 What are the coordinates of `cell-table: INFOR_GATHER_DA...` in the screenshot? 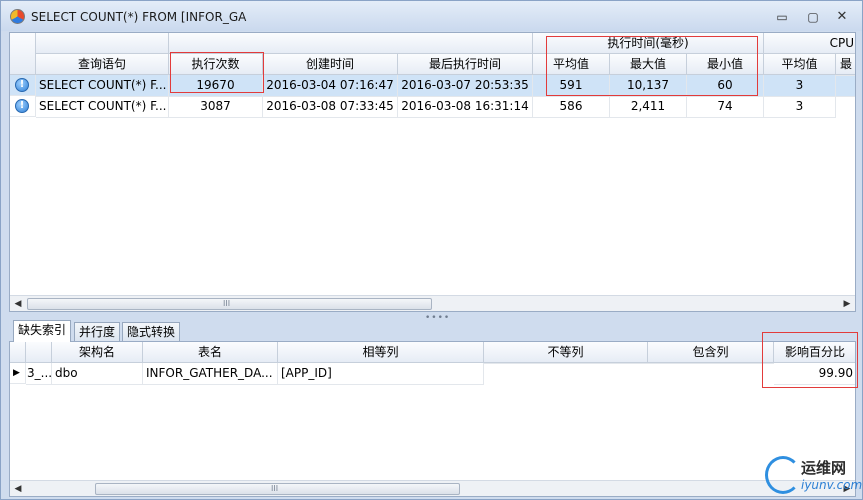 It's located at (210, 374).